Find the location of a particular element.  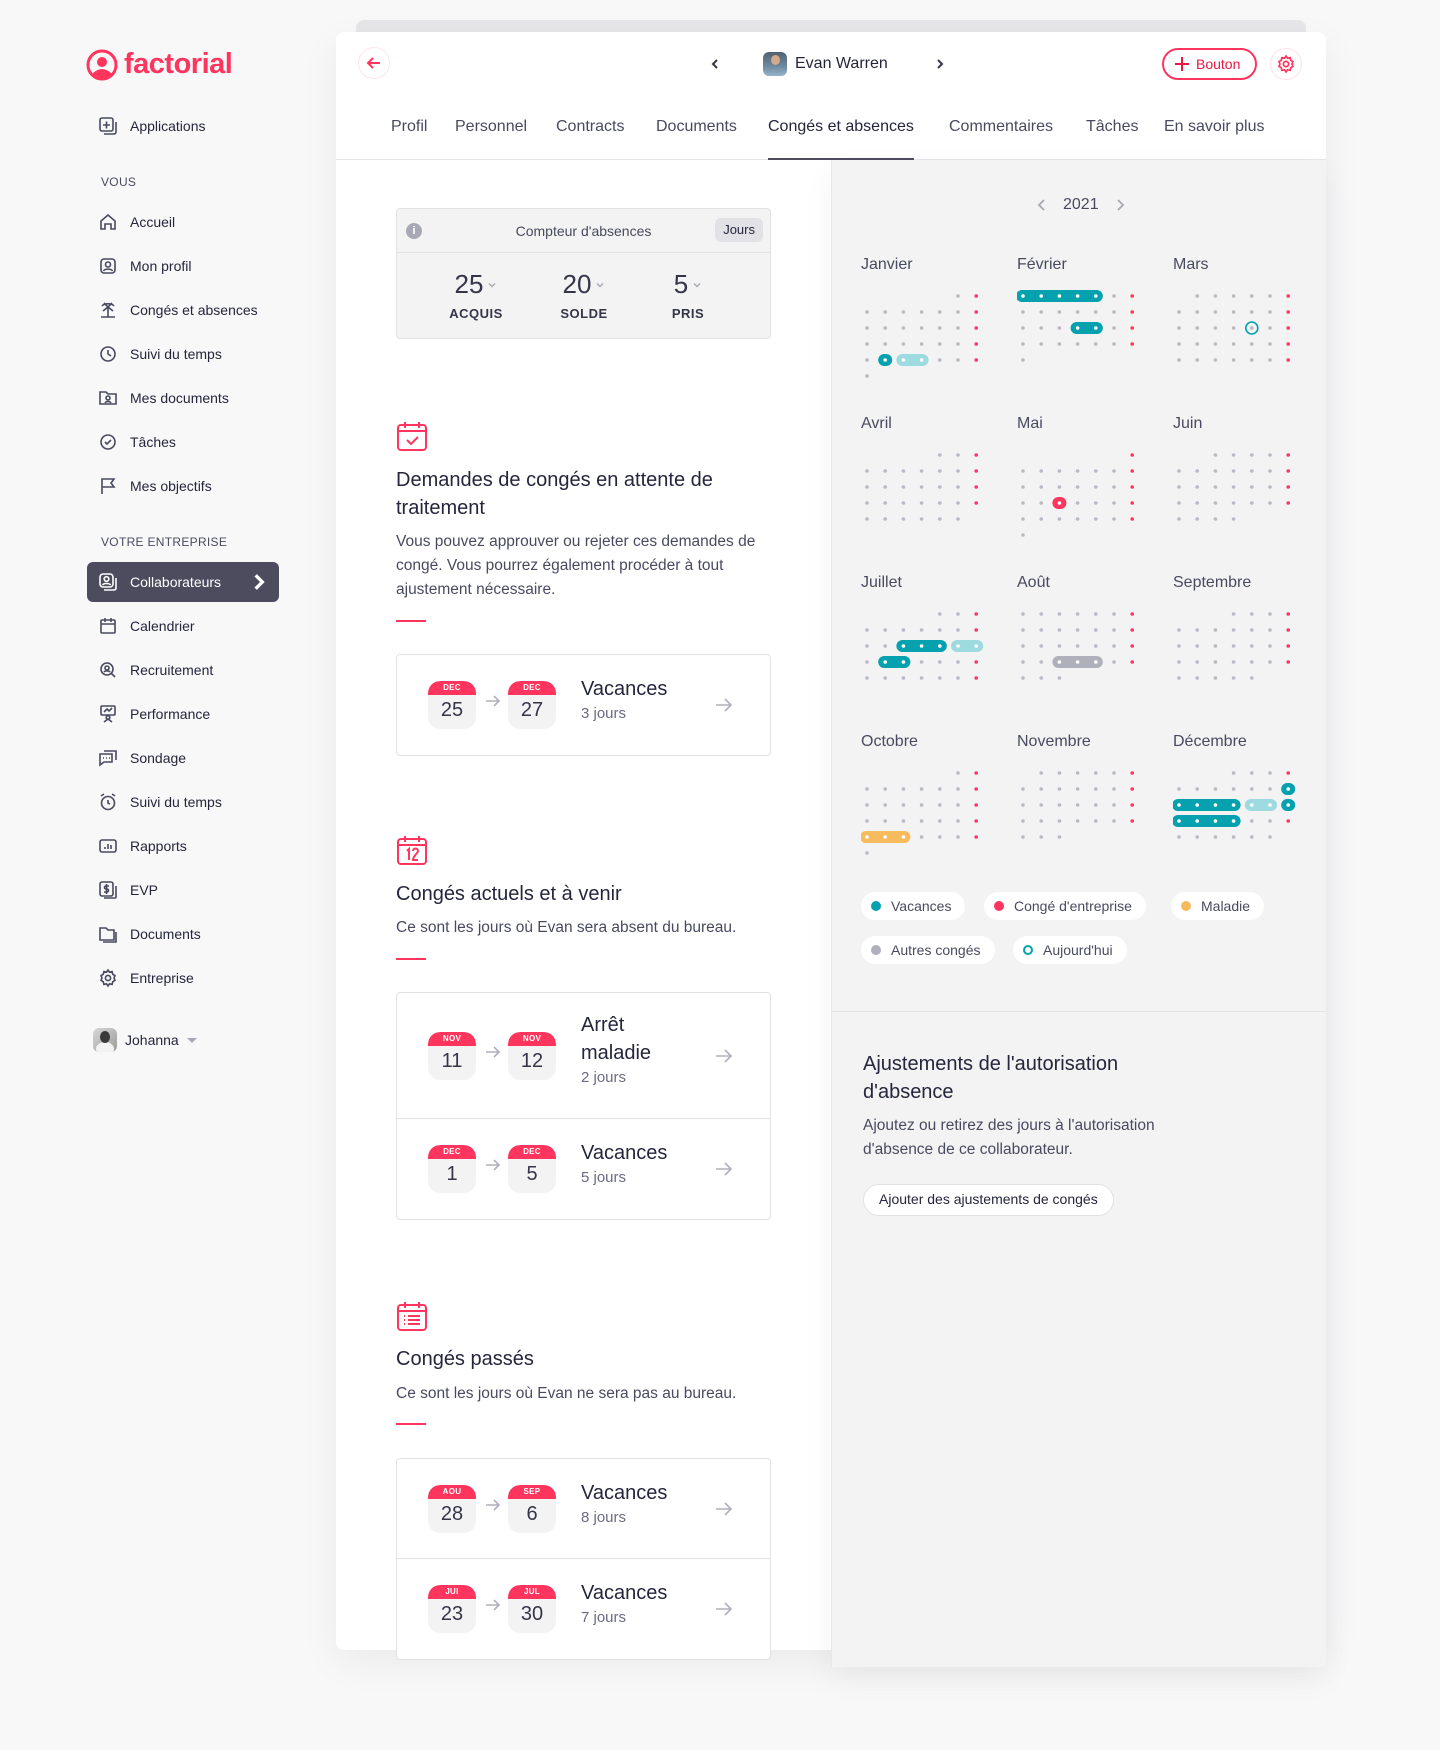

factorial-logo: factorial is located at coordinates (159, 64).